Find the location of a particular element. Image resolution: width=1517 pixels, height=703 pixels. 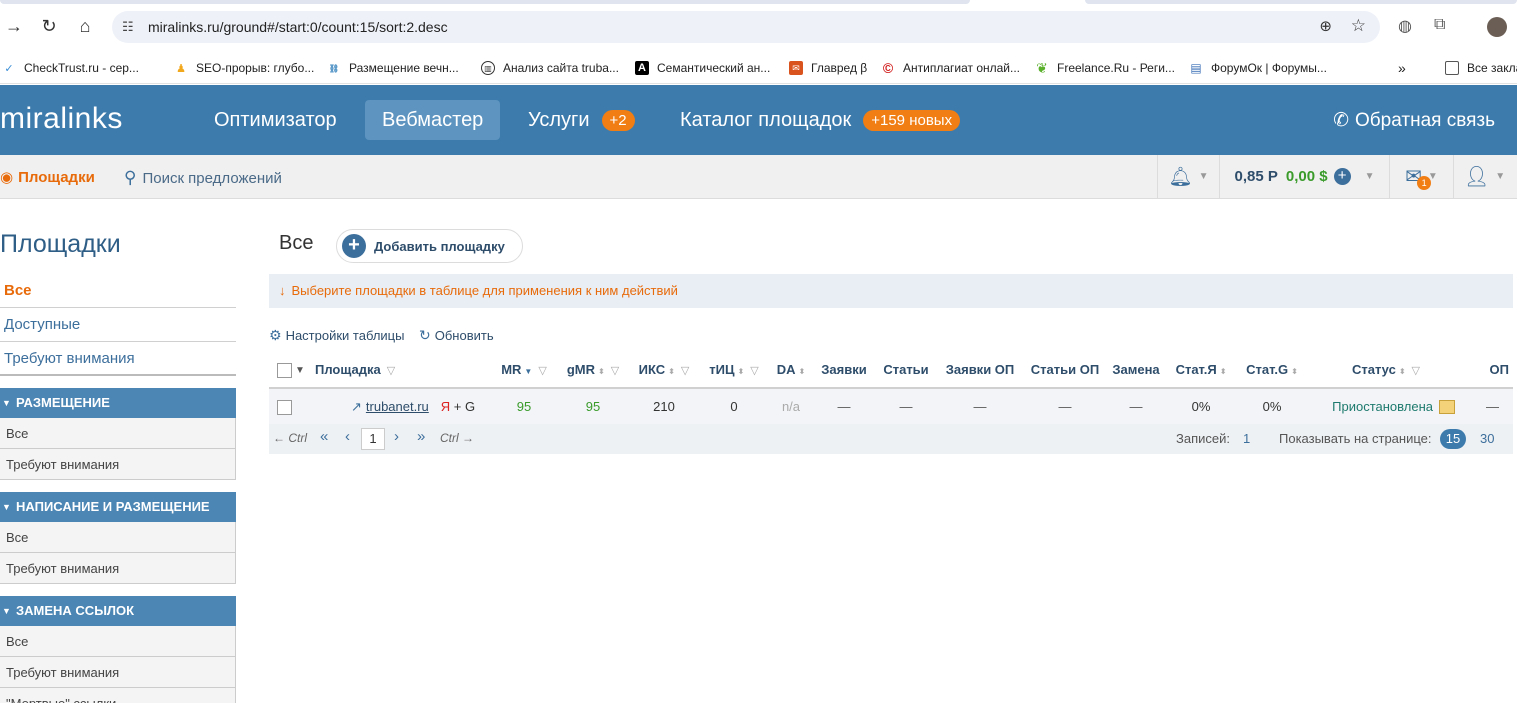

col-replace: Замена is located at coordinates (1136, 370).